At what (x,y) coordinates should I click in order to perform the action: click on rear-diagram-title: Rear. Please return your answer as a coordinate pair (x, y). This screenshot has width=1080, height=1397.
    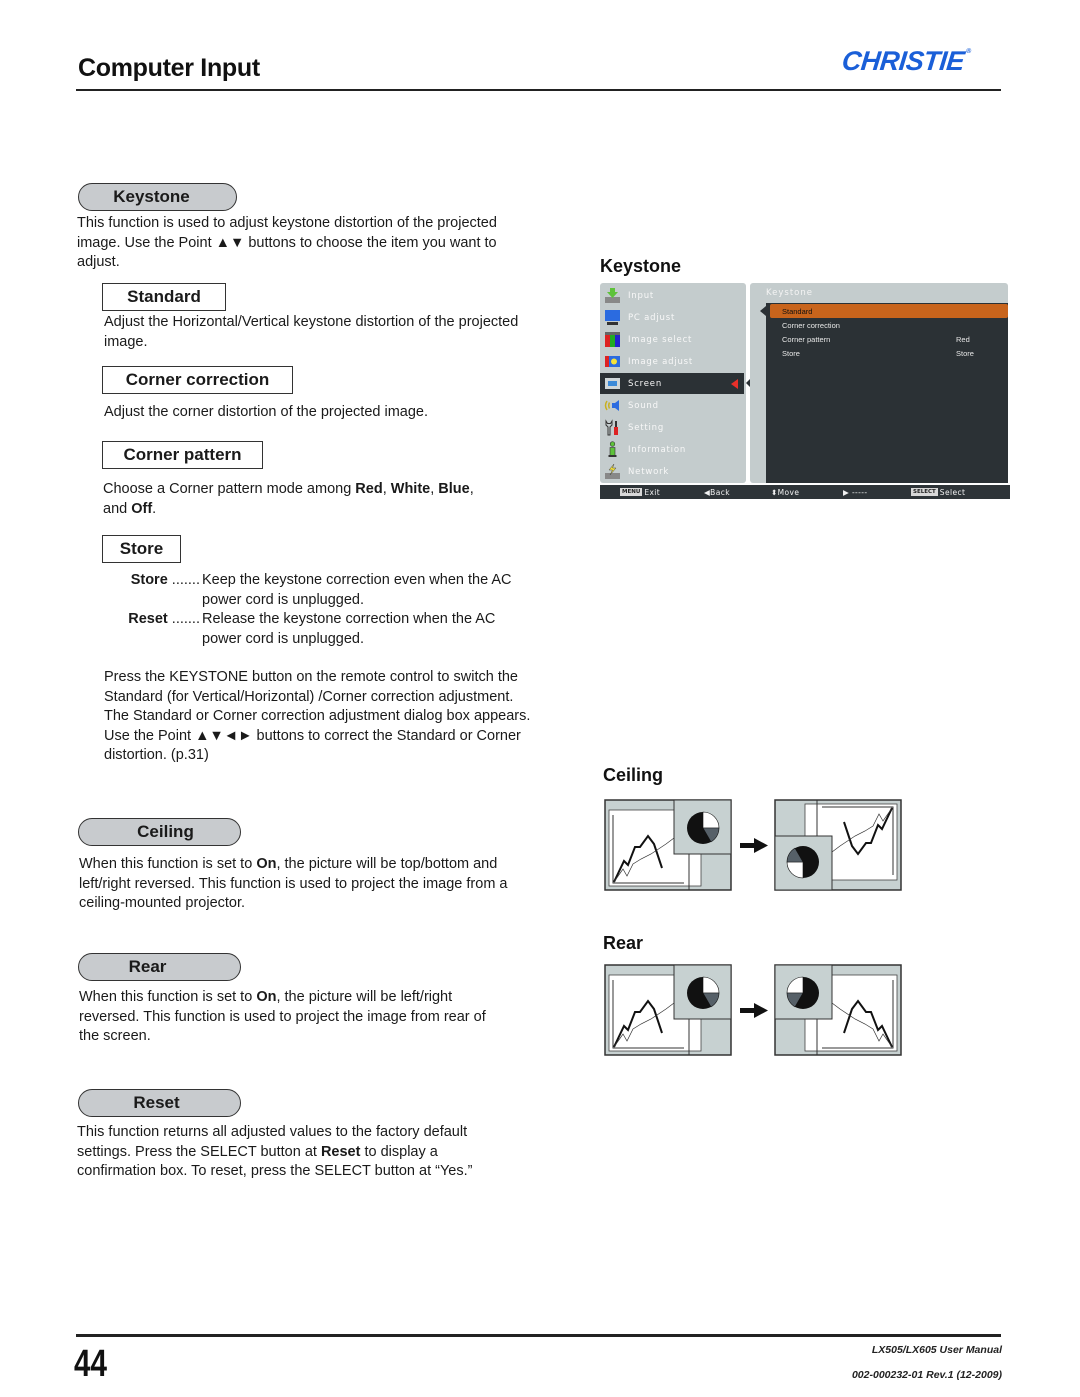
    Looking at the image, I should click on (623, 943).